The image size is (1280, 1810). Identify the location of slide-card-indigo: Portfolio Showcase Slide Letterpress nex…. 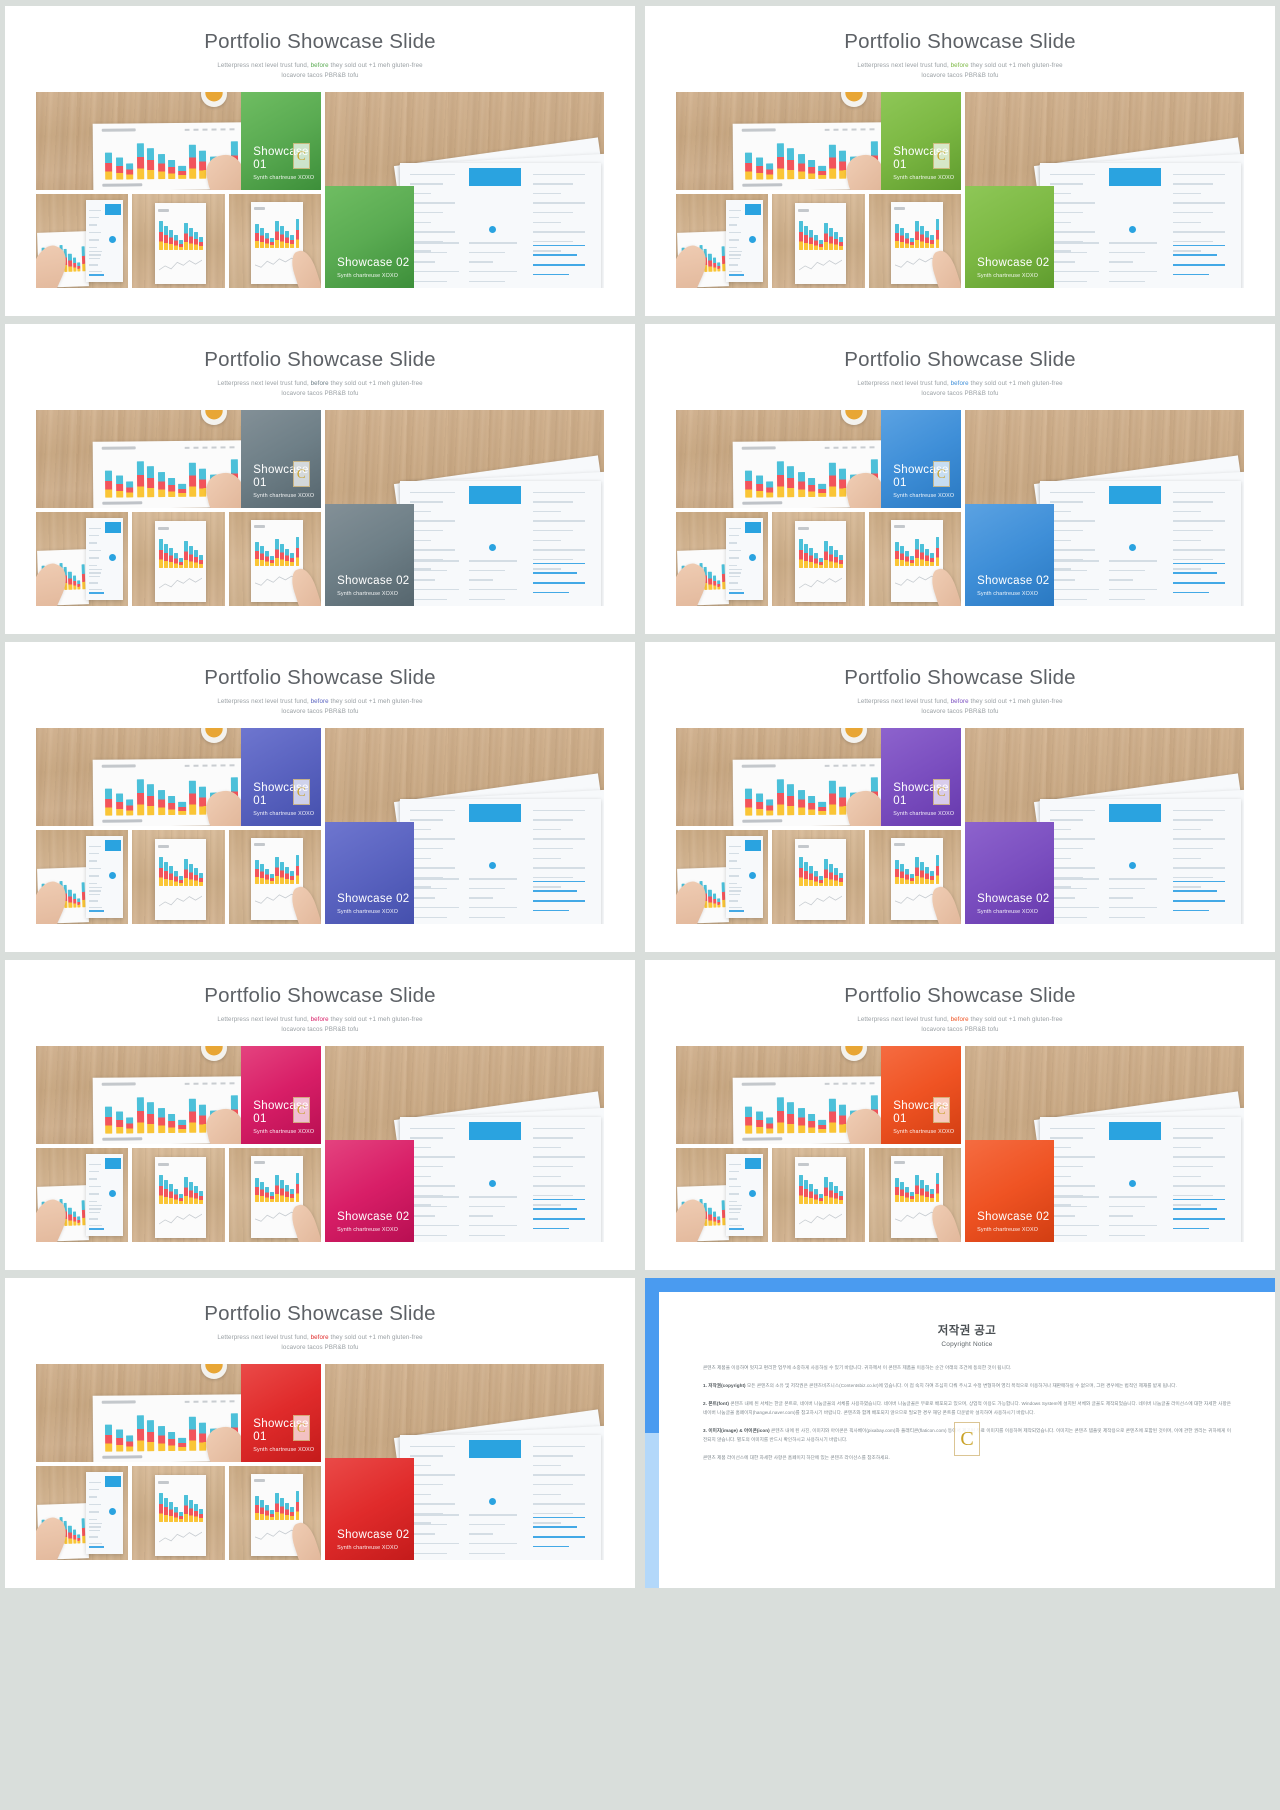
(320, 797).